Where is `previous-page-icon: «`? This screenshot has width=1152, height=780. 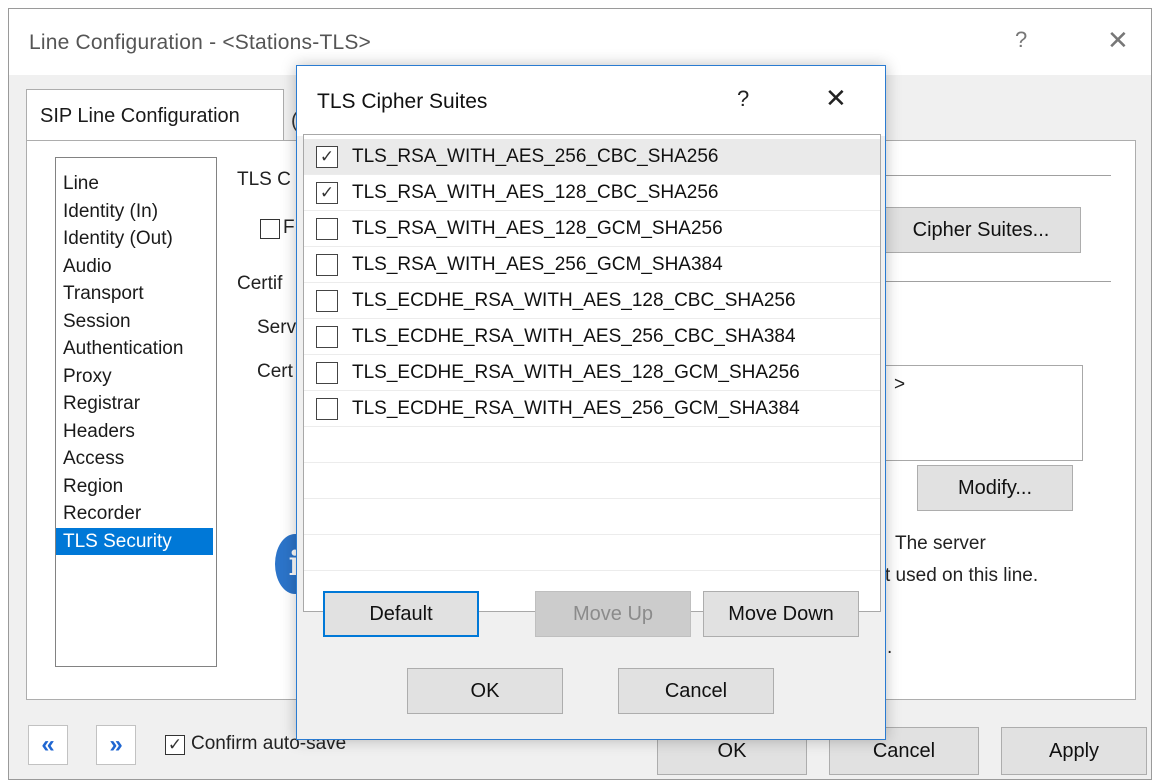
previous-page-icon: « is located at coordinates (48, 745).